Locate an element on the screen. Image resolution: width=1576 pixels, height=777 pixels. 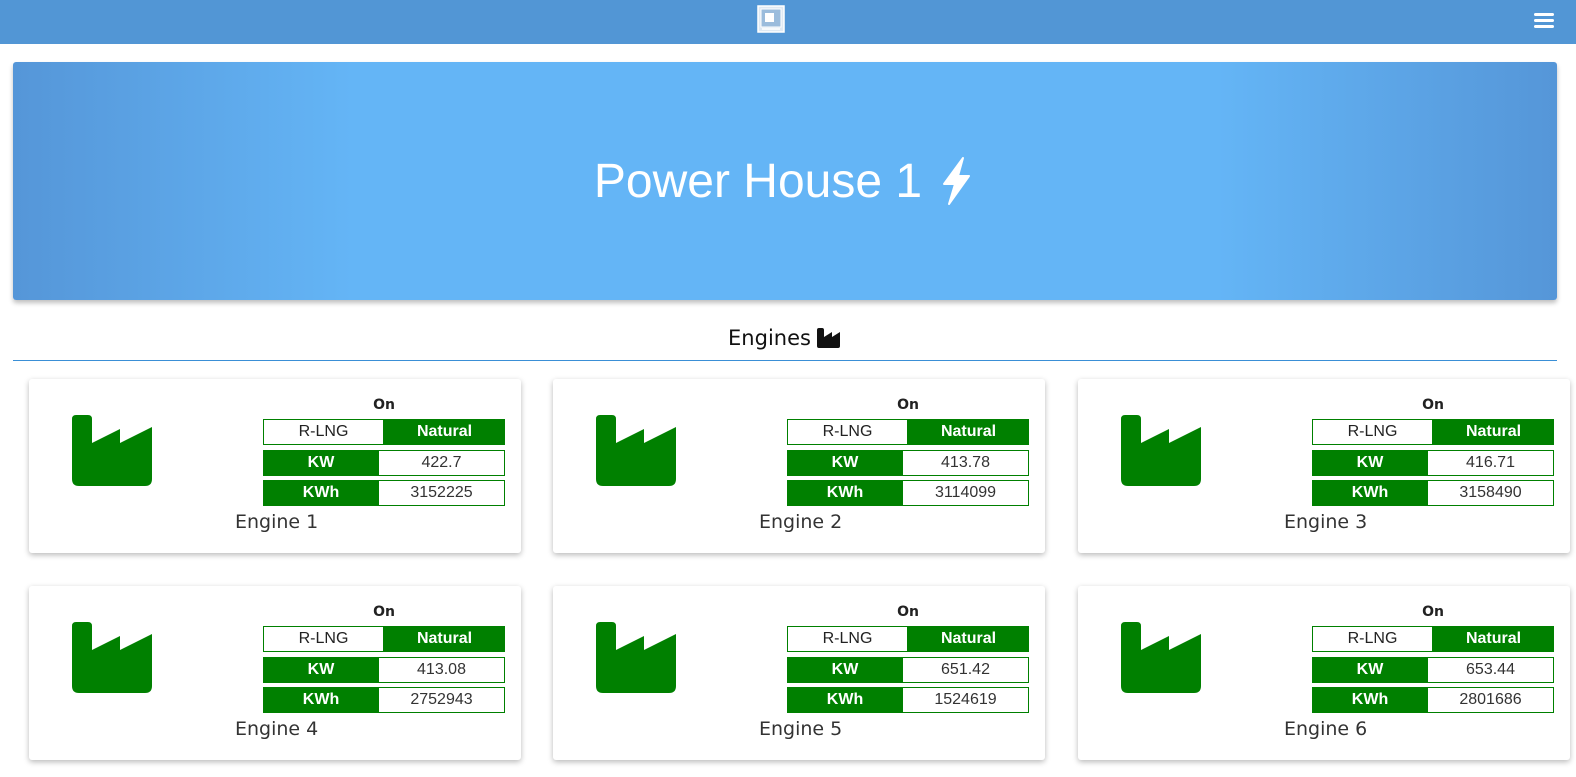
kw-row: KW 413.78 is located at coordinates (908, 463).